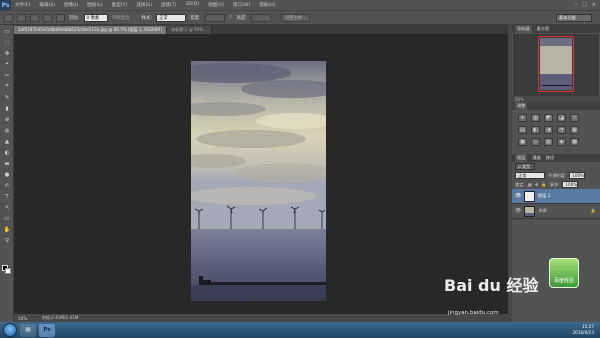 This screenshot has height=338, width=600. What do you see at coordinates (121, 18) in the screenshot?
I see `antialias-checkbox: 消除锯齿` at bounding box center [121, 18].